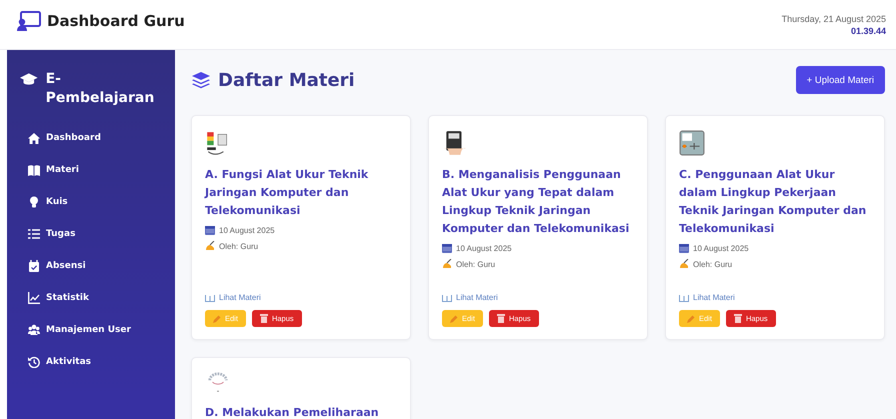 The width and height of the screenshot is (896, 419). Describe the element at coordinates (301, 411) in the screenshot. I see `material-title: D. Melakukan Pemeliharaan` at that location.